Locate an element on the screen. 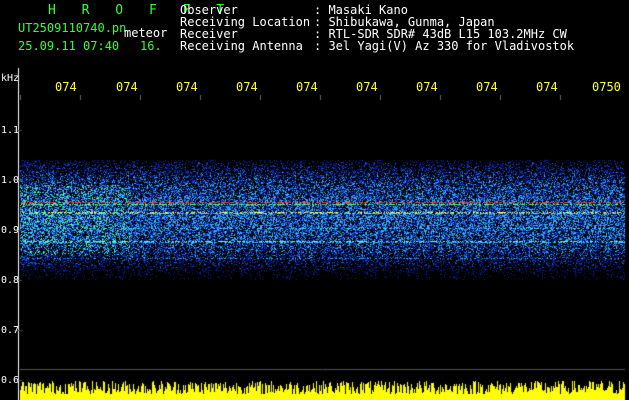 The image size is (629, 400). count: 16. is located at coordinates (151, 46).